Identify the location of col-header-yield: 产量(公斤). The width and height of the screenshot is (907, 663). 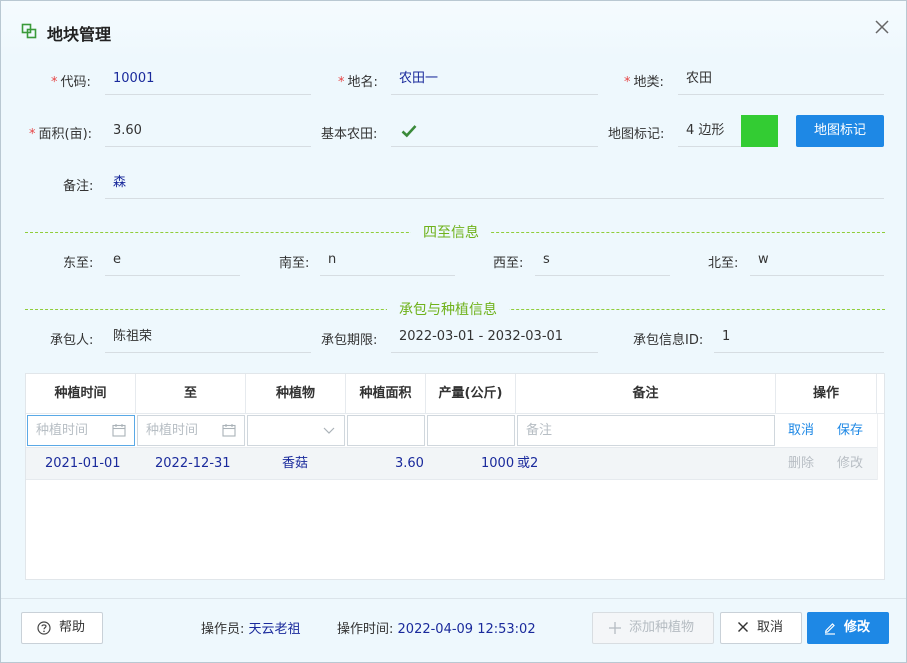
(471, 394).